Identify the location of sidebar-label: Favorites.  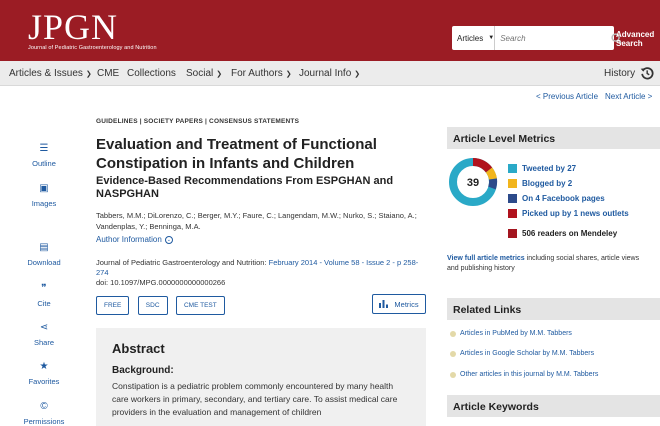
(44, 381).